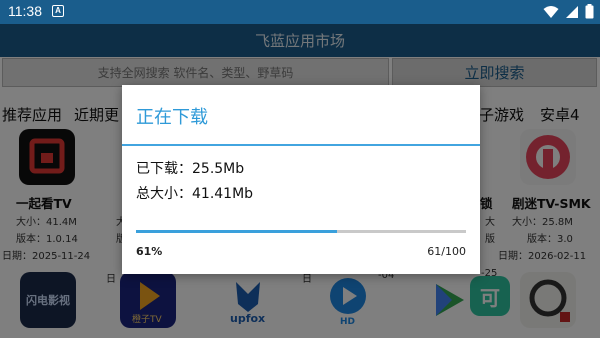 This screenshot has height=338, width=600. I want to click on total-label: 总大小：, so click(164, 194).